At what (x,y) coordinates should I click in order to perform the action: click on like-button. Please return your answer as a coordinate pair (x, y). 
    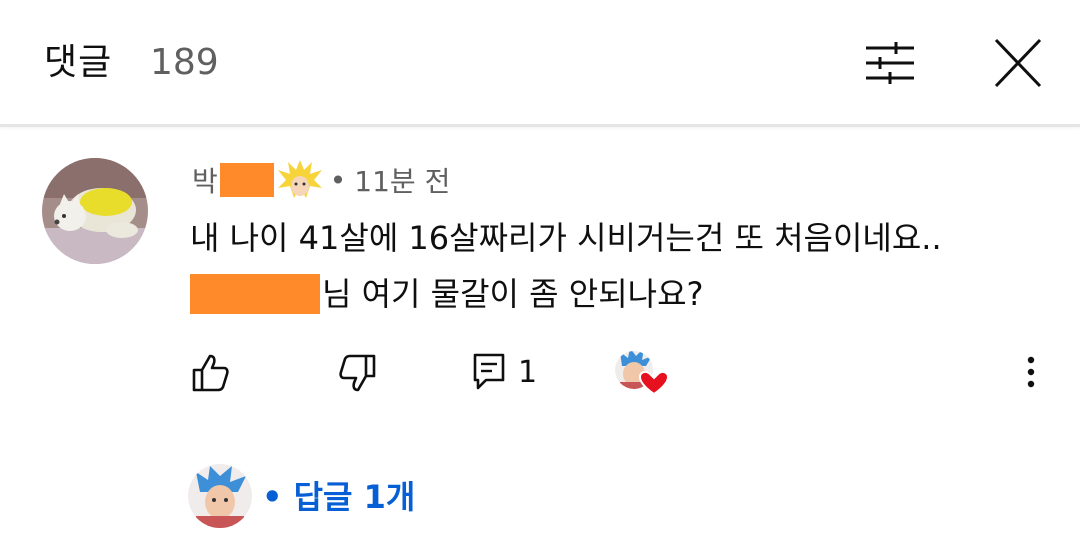
    Looking at the image, I should click on (210, 373).